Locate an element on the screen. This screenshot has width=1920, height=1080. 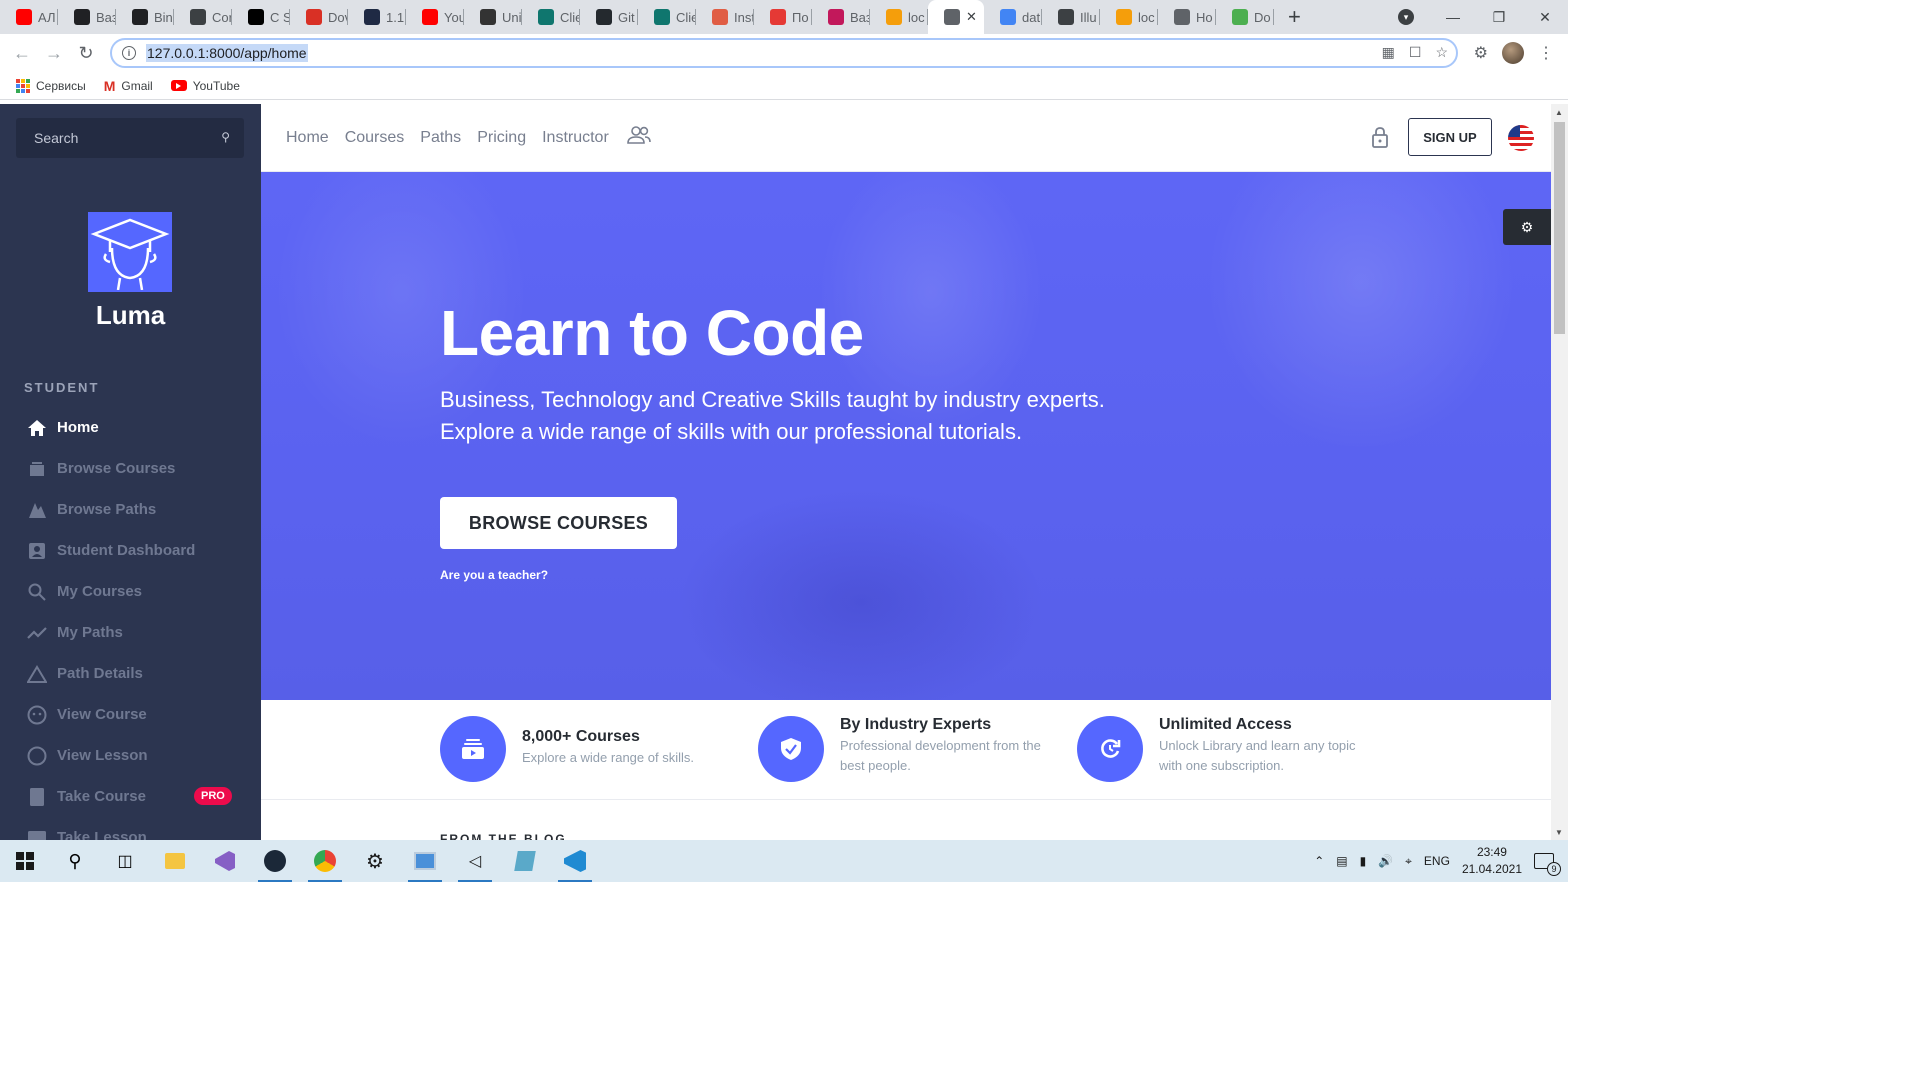
nav-home: Home is located at coordinates (307, 138).